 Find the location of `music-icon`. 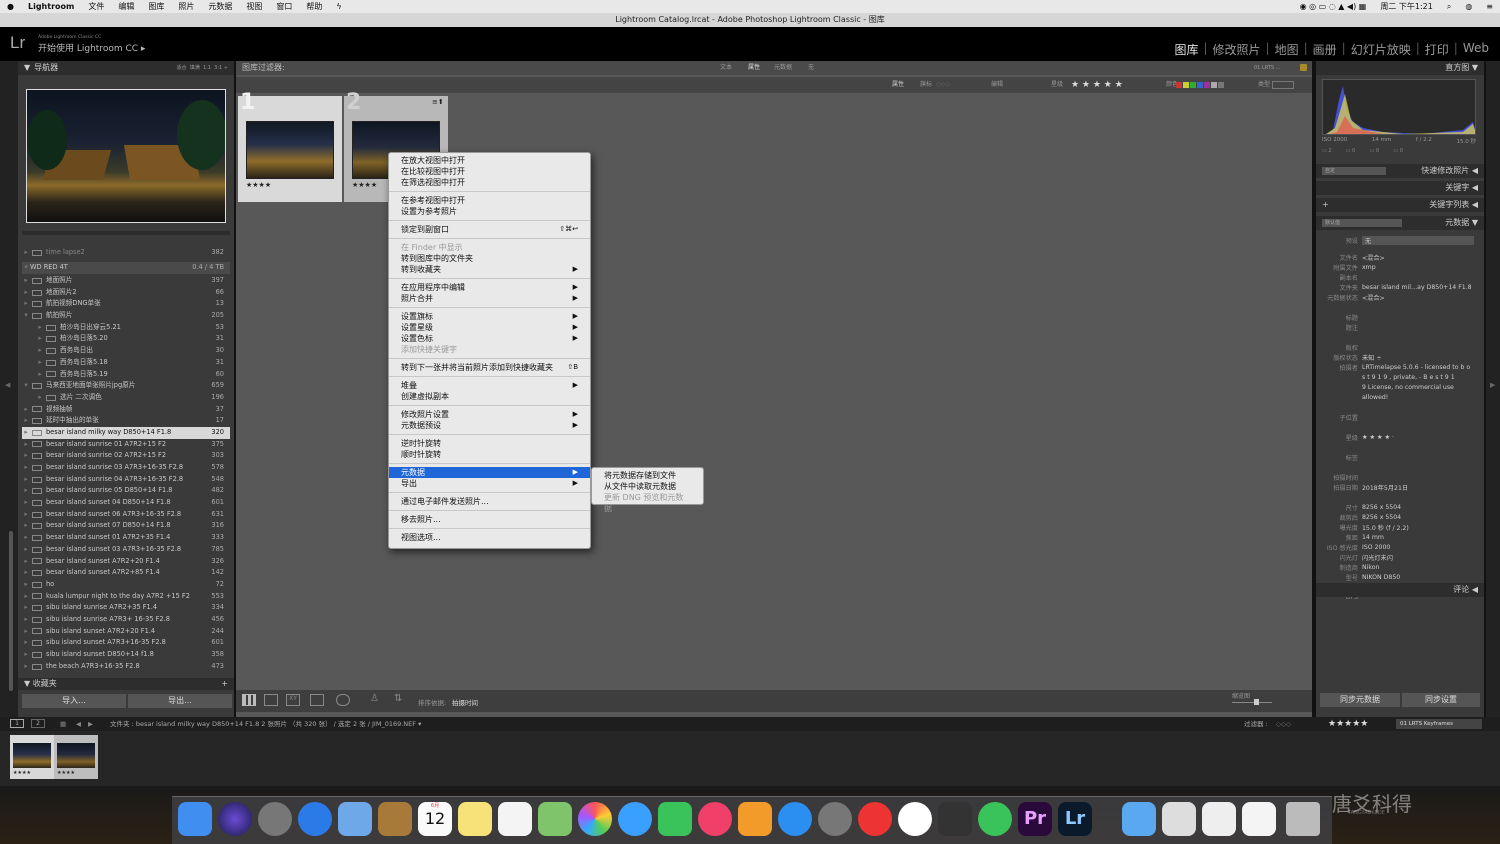

music-icon is located at coordinates (715, 819).